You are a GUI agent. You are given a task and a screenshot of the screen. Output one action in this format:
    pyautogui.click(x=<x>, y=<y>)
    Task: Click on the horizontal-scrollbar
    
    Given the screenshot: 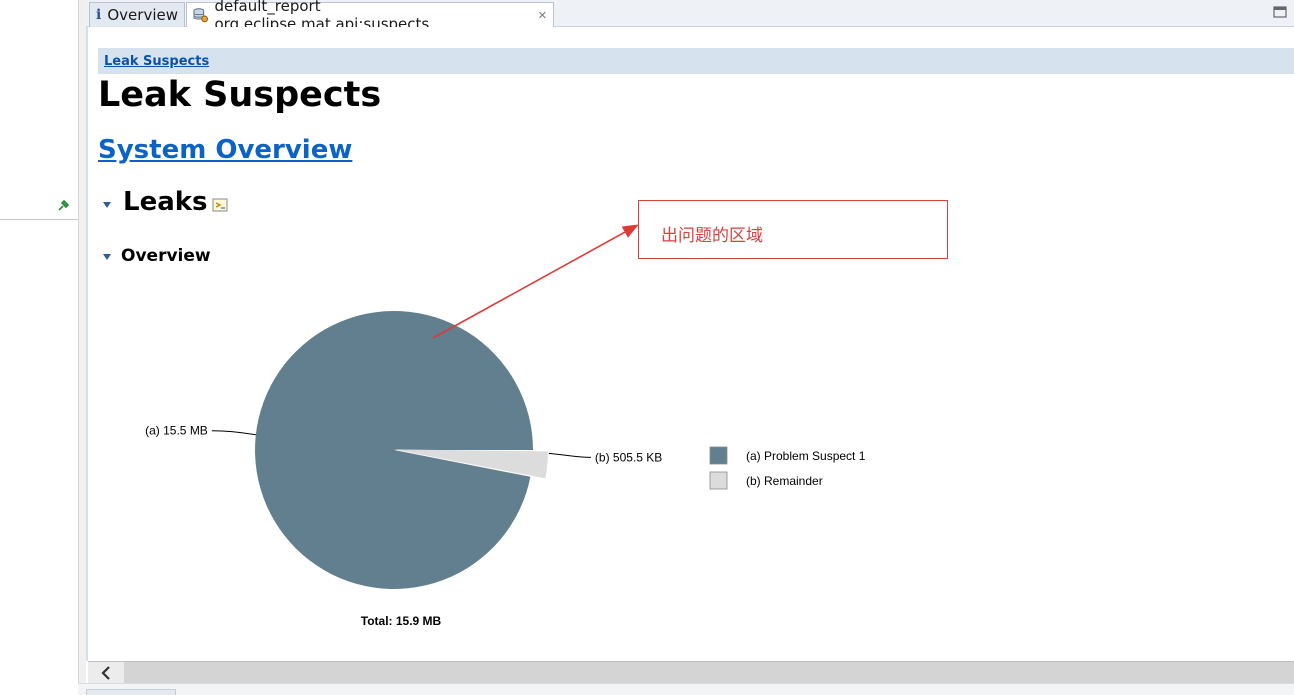 What is the action you would take?
    pyautogui.click(x=691, y=672)
    